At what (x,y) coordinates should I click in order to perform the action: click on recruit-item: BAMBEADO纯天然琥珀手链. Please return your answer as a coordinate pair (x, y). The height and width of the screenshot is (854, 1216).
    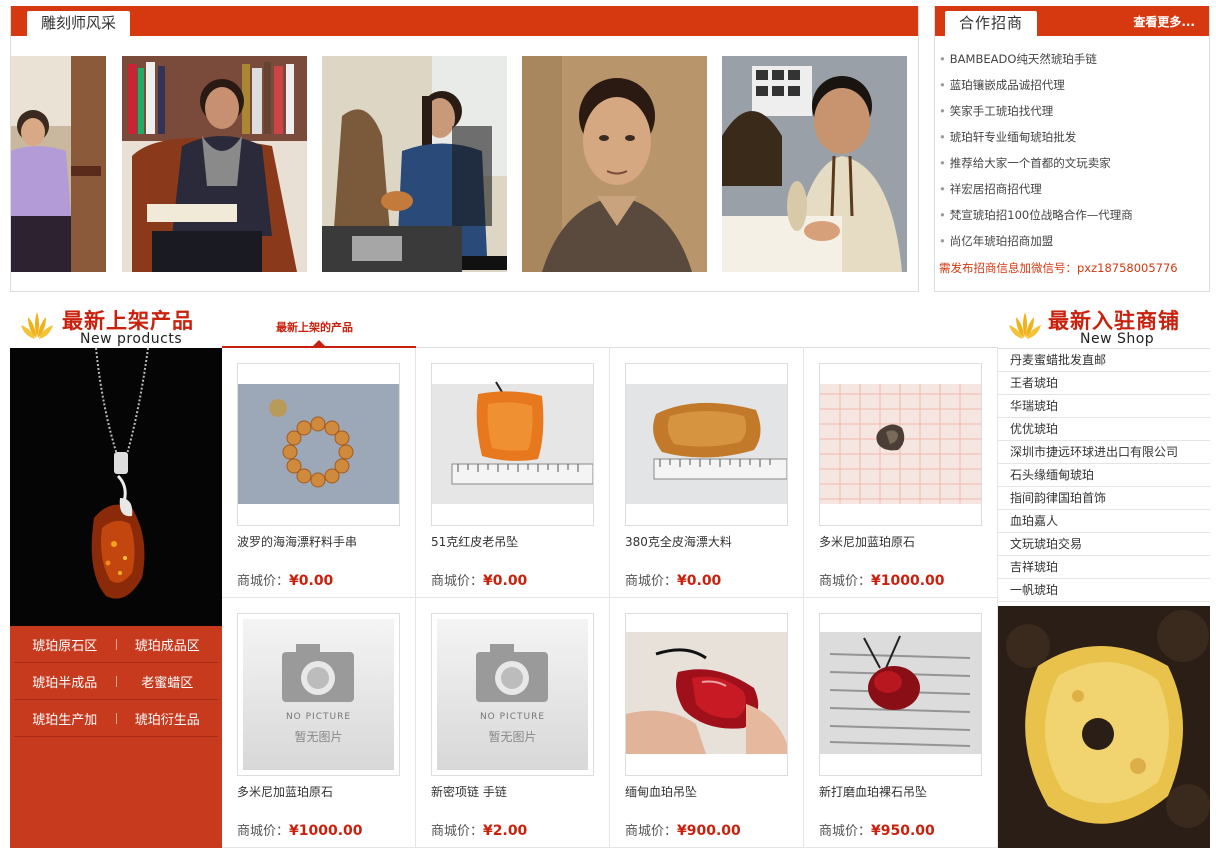
    Looking at the image, I should click on (1072, 61).